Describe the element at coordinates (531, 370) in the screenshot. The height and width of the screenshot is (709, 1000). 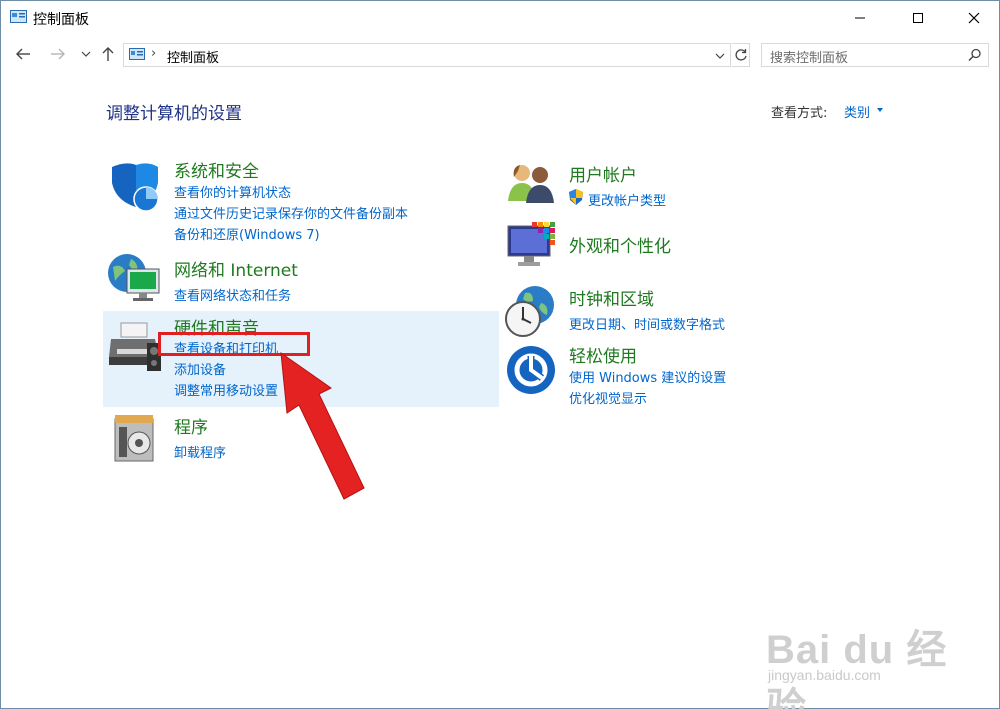
I see `ease-of-access-icon` at that location.